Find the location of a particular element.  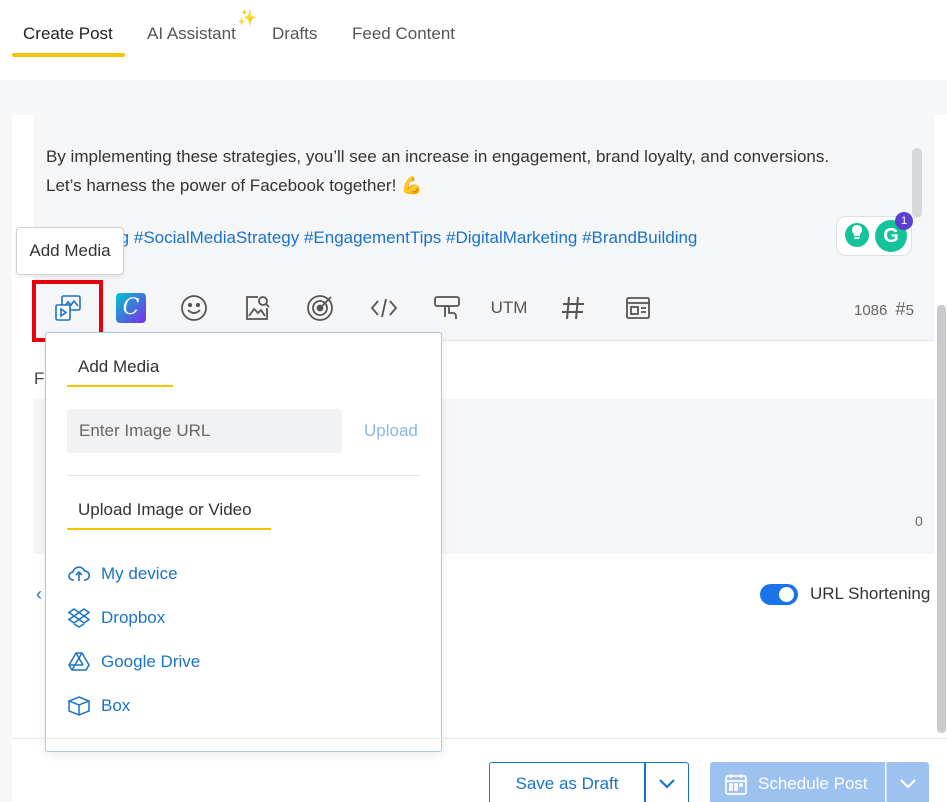

dropbox-icon is located at coordinates (79, 618).